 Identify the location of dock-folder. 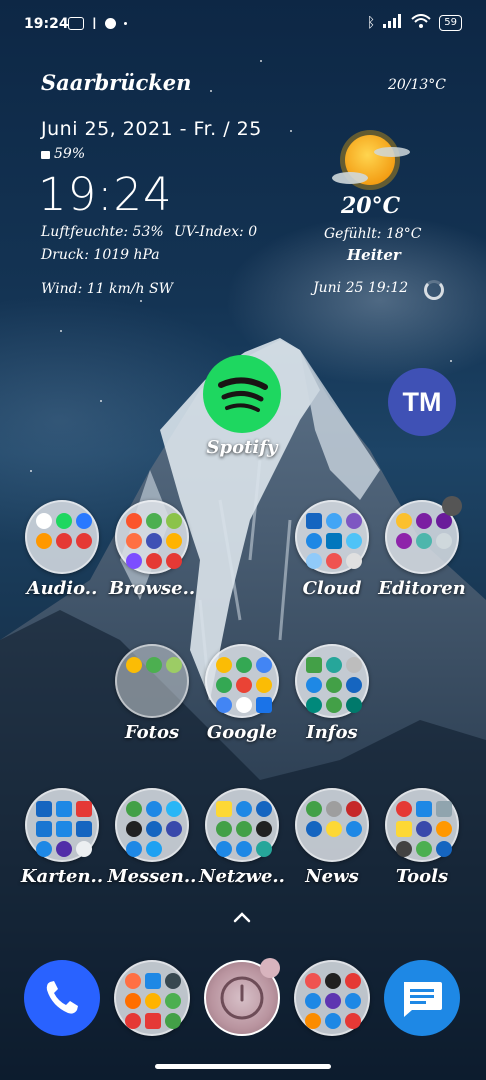
(152, 998).